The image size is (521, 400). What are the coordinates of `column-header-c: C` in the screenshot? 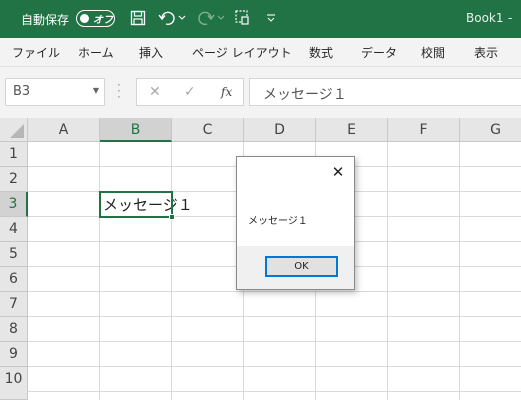 It's located at (208, 130).